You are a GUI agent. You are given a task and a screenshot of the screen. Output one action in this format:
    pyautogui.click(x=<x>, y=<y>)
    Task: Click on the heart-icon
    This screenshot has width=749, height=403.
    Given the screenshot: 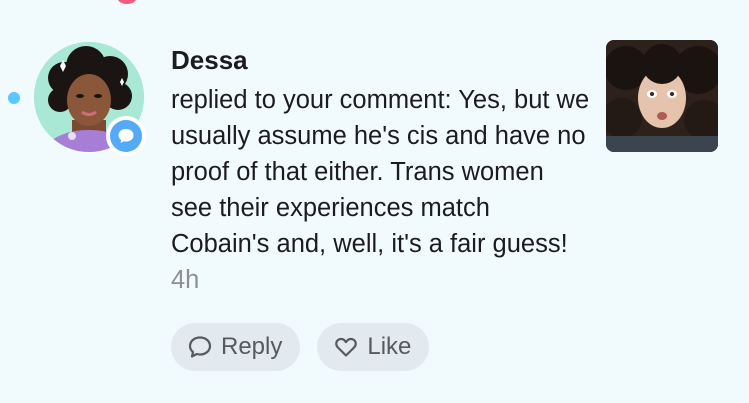 What is the action you would take?
    pyautogui.click(x=346, y=347)
    